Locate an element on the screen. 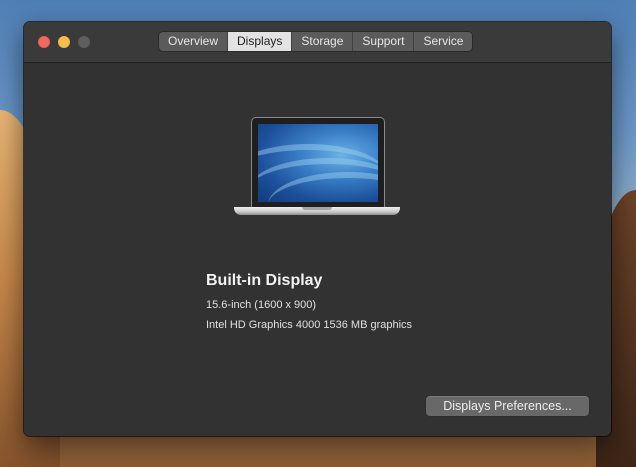 The image size is (636, 467). macbook-pro-icon is located at coordinates (317, 167).